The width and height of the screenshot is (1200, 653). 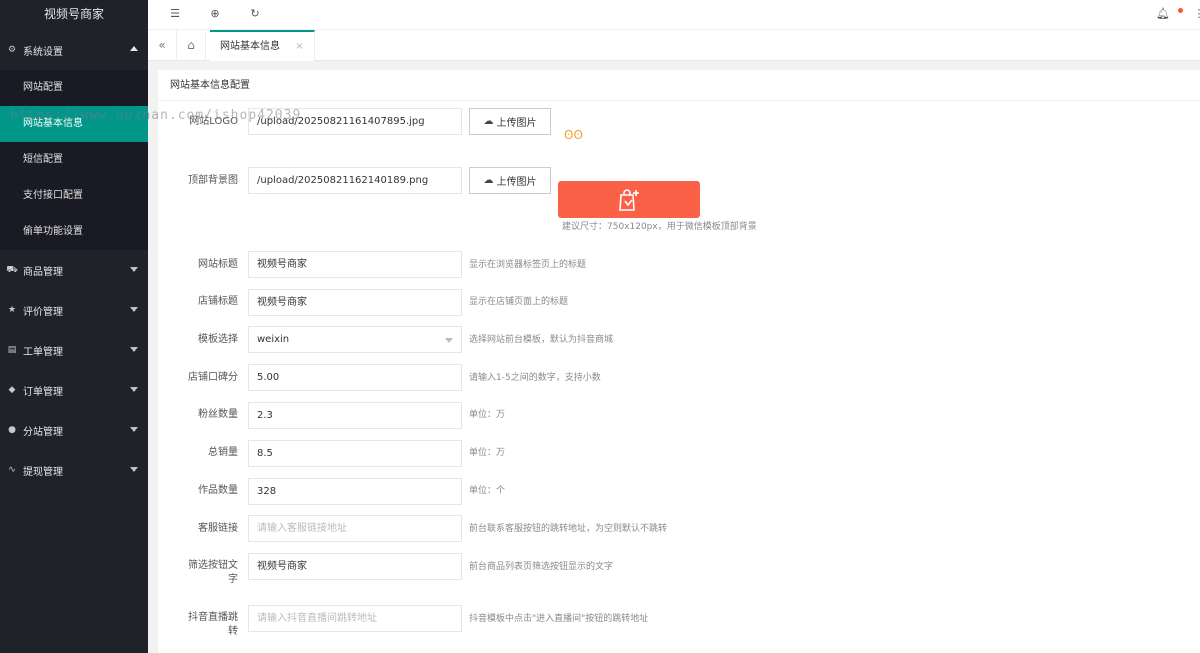 What do you see at coordinates (559, 619) in the screenshot?
I see `live-tip: 抖音模板中点击"进入直播间"按钮的跳转地址` at bounding box center [559, 619].